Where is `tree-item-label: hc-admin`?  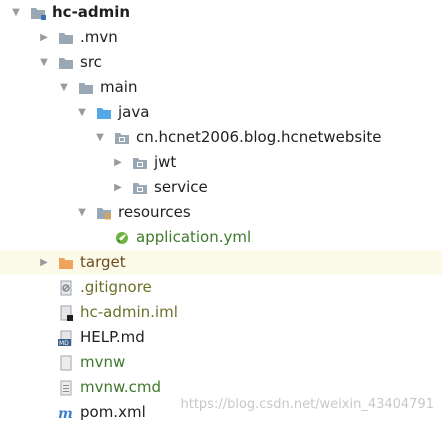
tree-item-label: hc-admin is located at coordinates (91, 12).